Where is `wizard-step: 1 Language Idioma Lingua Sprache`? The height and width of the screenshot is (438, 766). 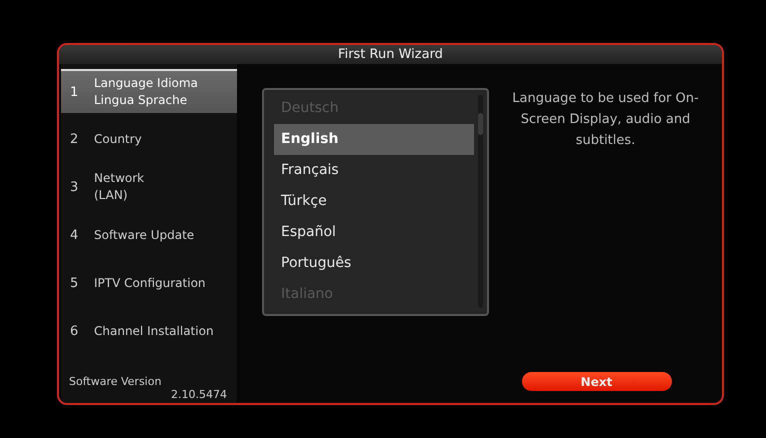 wizard-step: 1 Language Idioma Lingua Sprache is located at coordinates (149, 91).